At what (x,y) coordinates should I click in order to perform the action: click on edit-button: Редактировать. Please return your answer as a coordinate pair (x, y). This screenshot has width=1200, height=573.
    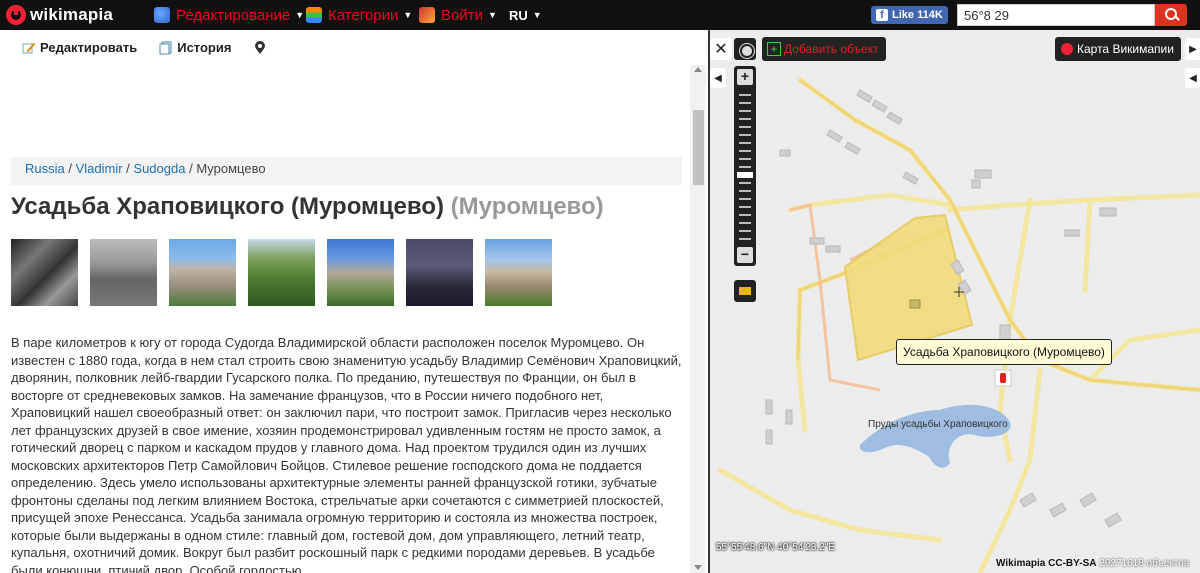
    Looking at the image, I should click on (79, 47).